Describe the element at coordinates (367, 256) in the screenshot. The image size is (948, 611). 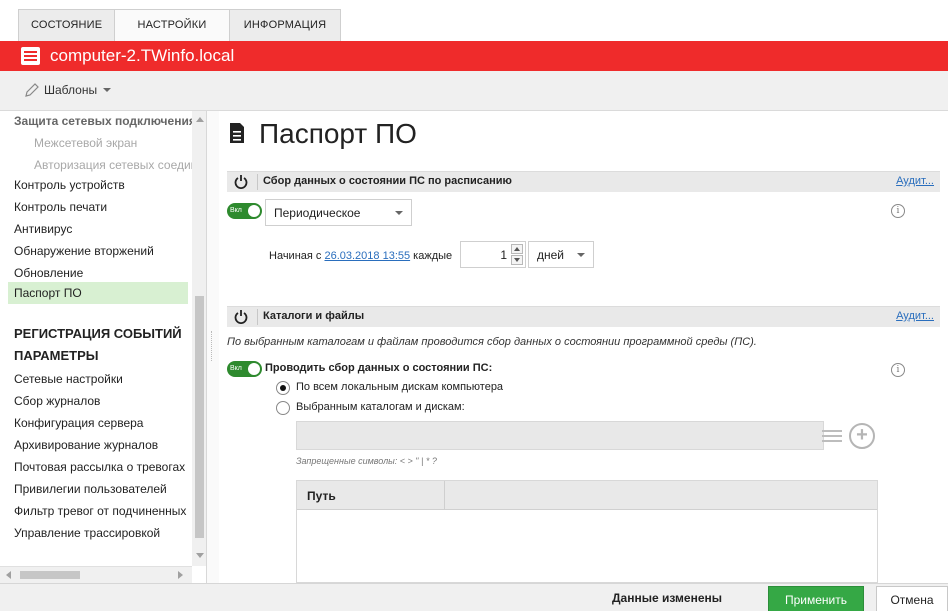
I see `start-date-link: 26.03.2018 13:55` at that location.